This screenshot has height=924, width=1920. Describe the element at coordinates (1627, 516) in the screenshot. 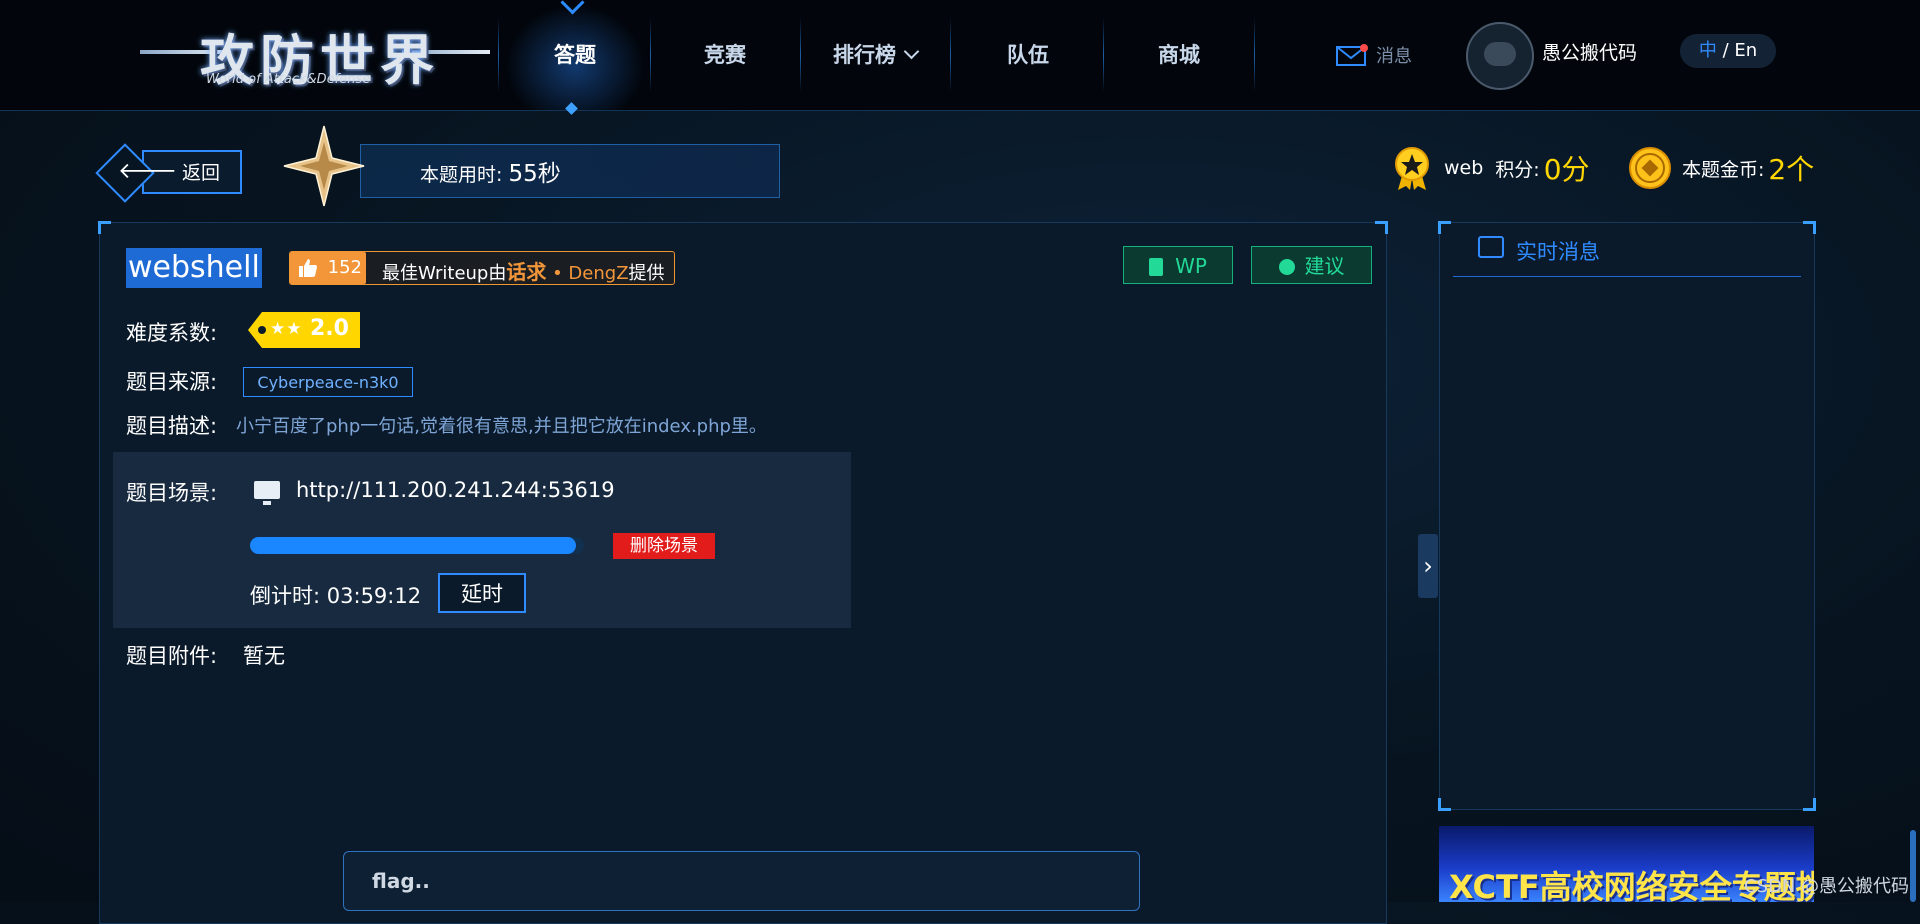

I see `live-message-panel` at that location.